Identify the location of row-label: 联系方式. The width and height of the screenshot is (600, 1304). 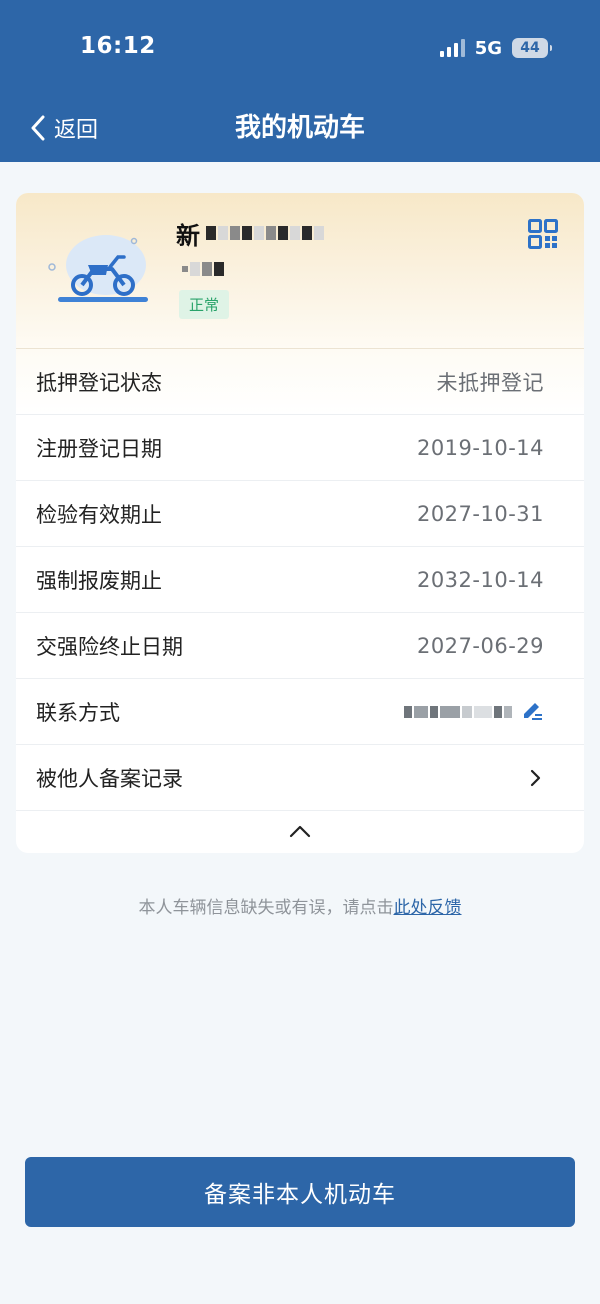
(78, 712).